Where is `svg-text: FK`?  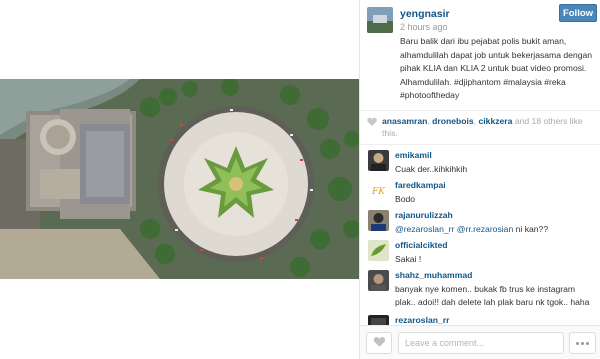 svg-text: FK is located at coordinates (378, 192).